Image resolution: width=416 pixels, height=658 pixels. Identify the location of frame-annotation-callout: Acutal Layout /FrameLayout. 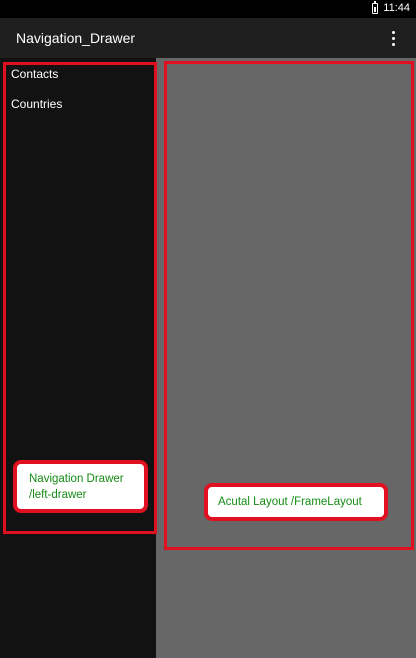
(296, 502).